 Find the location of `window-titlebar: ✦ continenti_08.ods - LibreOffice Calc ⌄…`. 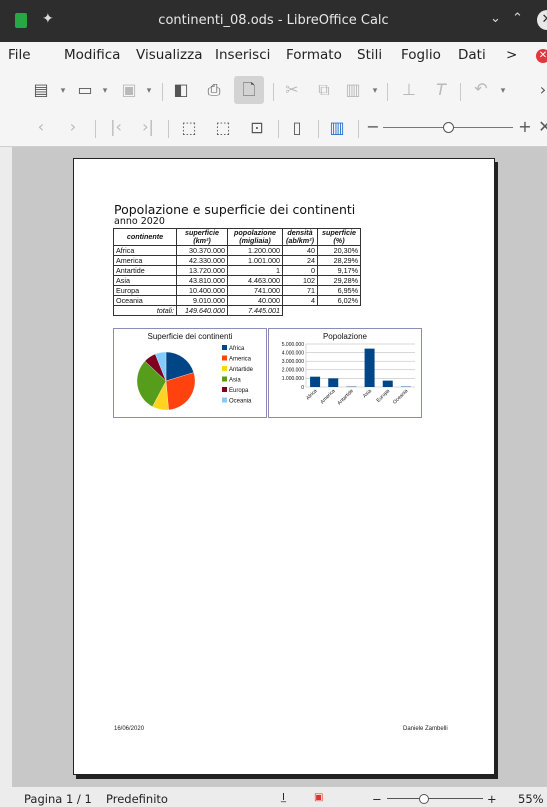

window-titlebar: ✦ continenti_08.ods - LibreOffice Calc ⌄… is located at coordinates (273, 21).